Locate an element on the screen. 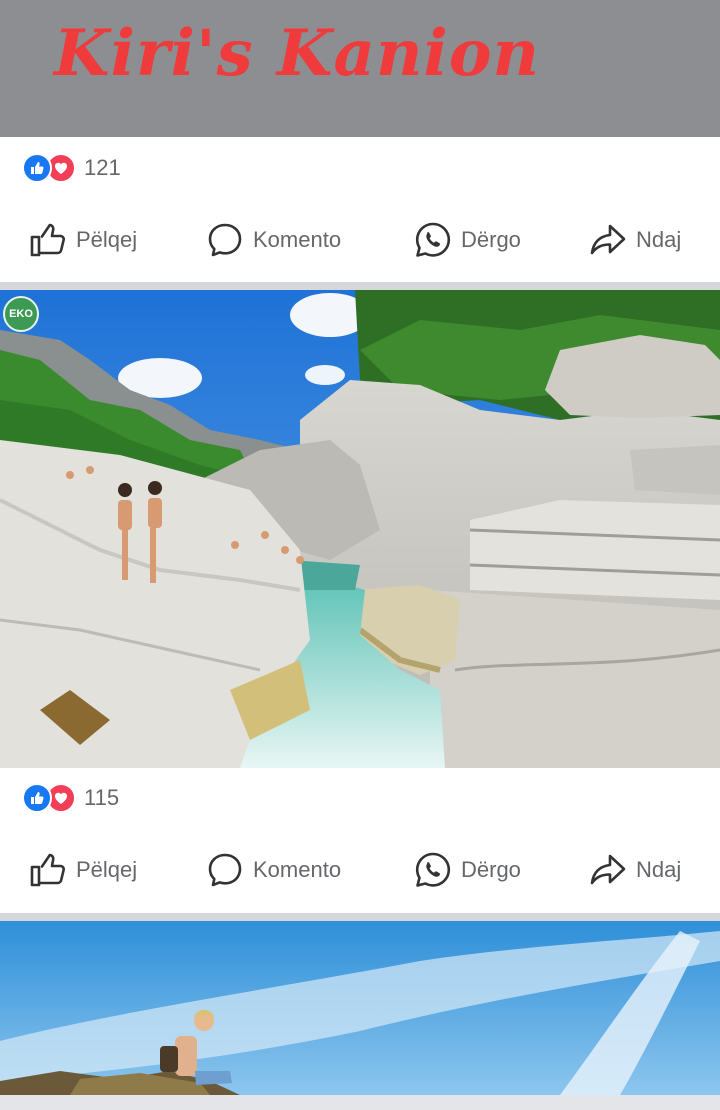 This screenshot has width=720, height=1110. post-footer-2: 115 Pëlqej Komento Dërgo Ndaj is located at coordinates (360, 840).